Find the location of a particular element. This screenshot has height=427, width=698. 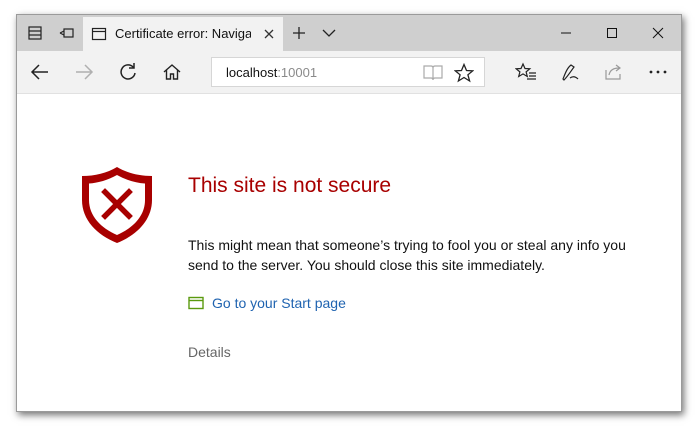

minimize-icon is located at coordinates (566, 33).